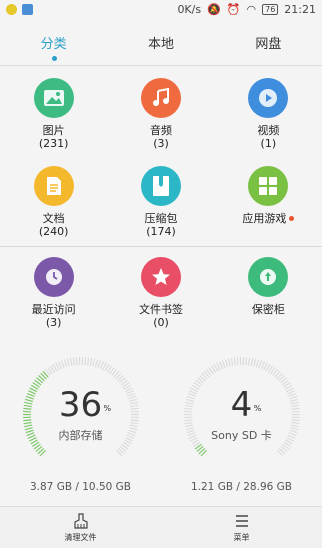  I want to click on tab-local: 本地, so click(160, 41).